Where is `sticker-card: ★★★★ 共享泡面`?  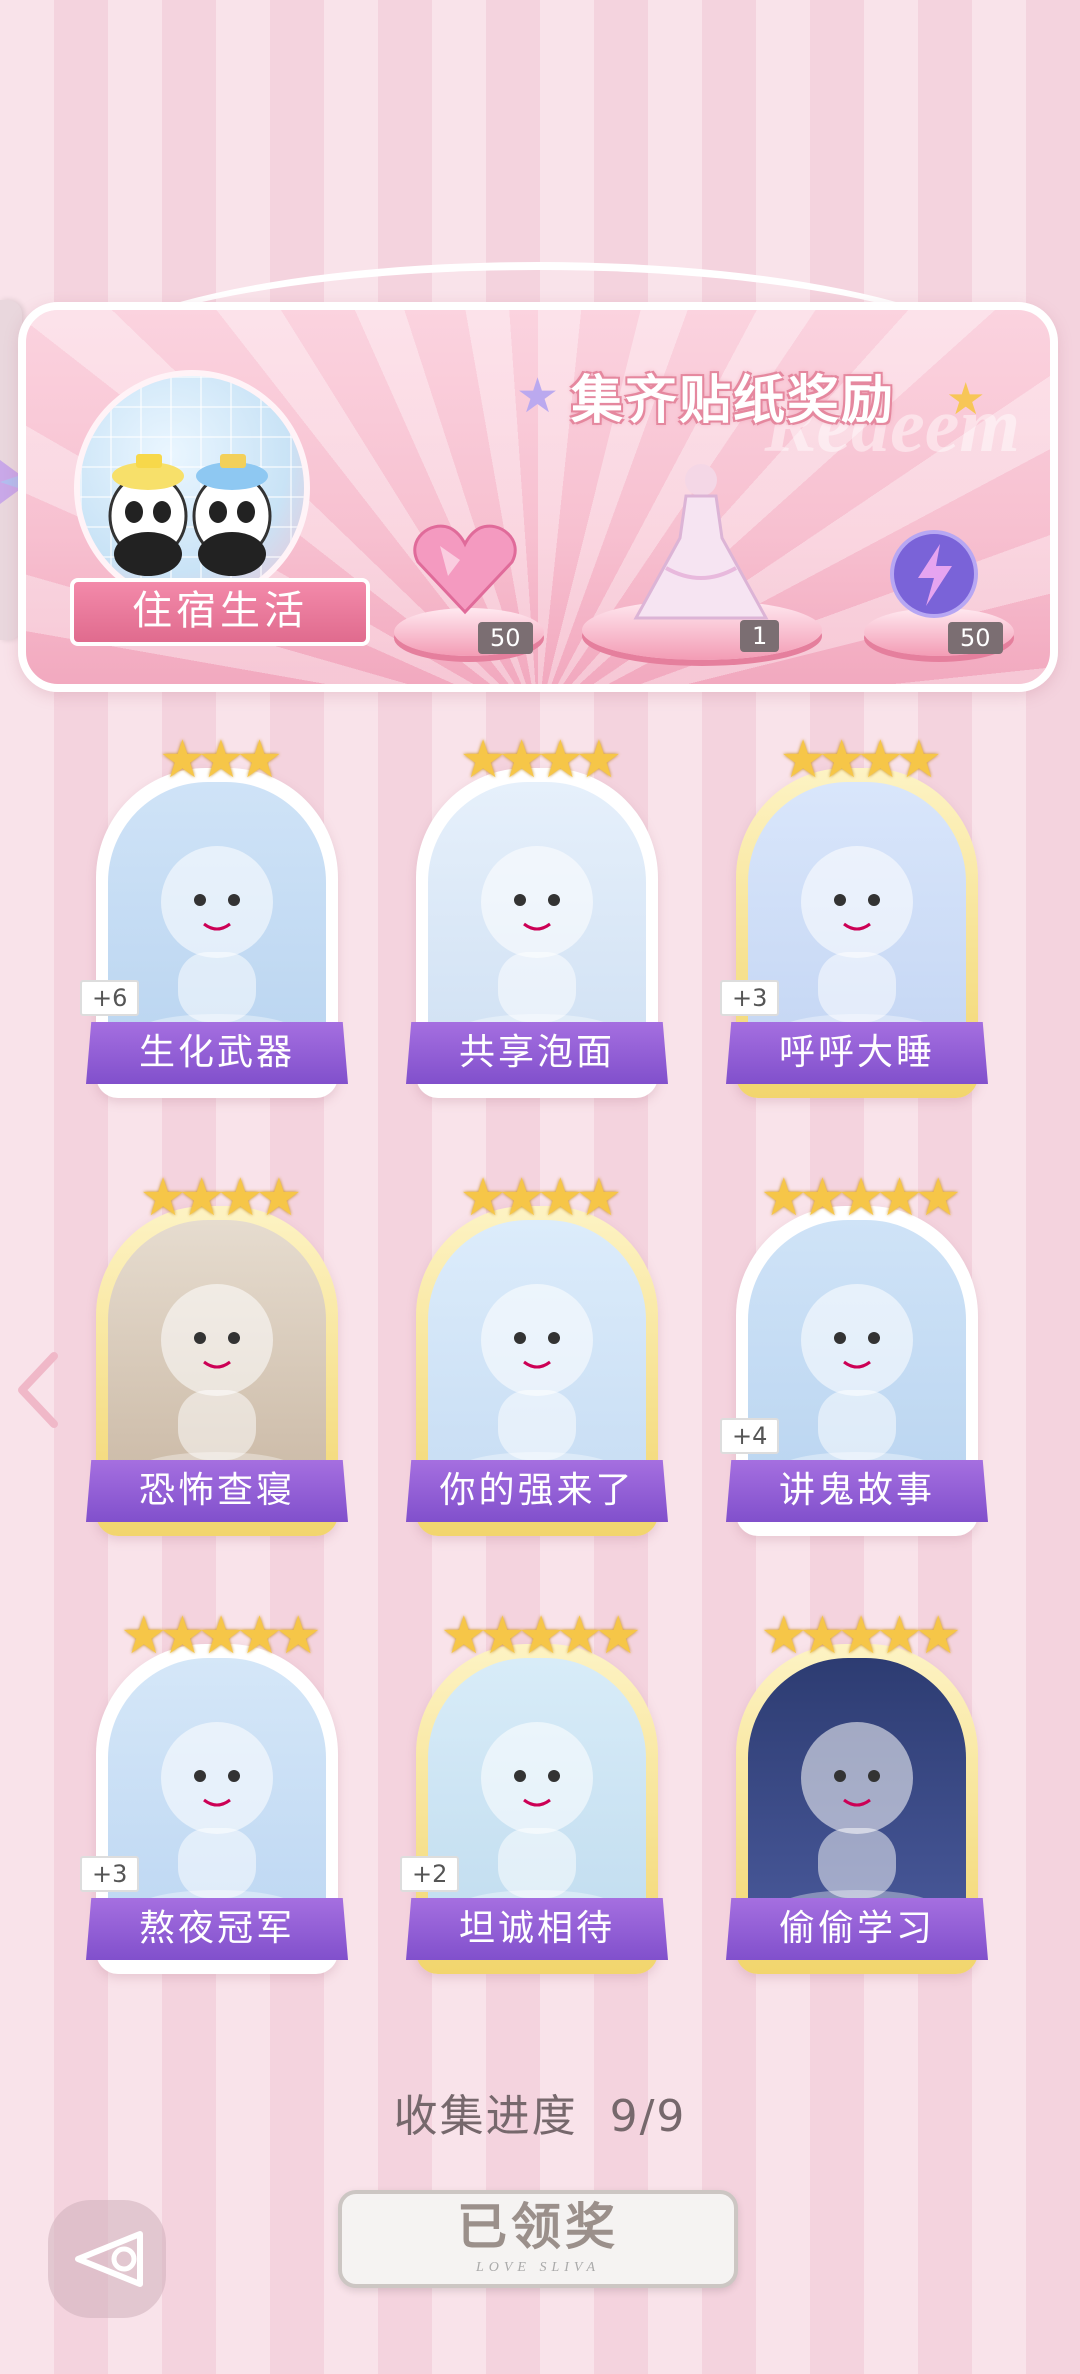 sticker-card: ★★★★ 共享泡面 is located at coordinates (537, 916).